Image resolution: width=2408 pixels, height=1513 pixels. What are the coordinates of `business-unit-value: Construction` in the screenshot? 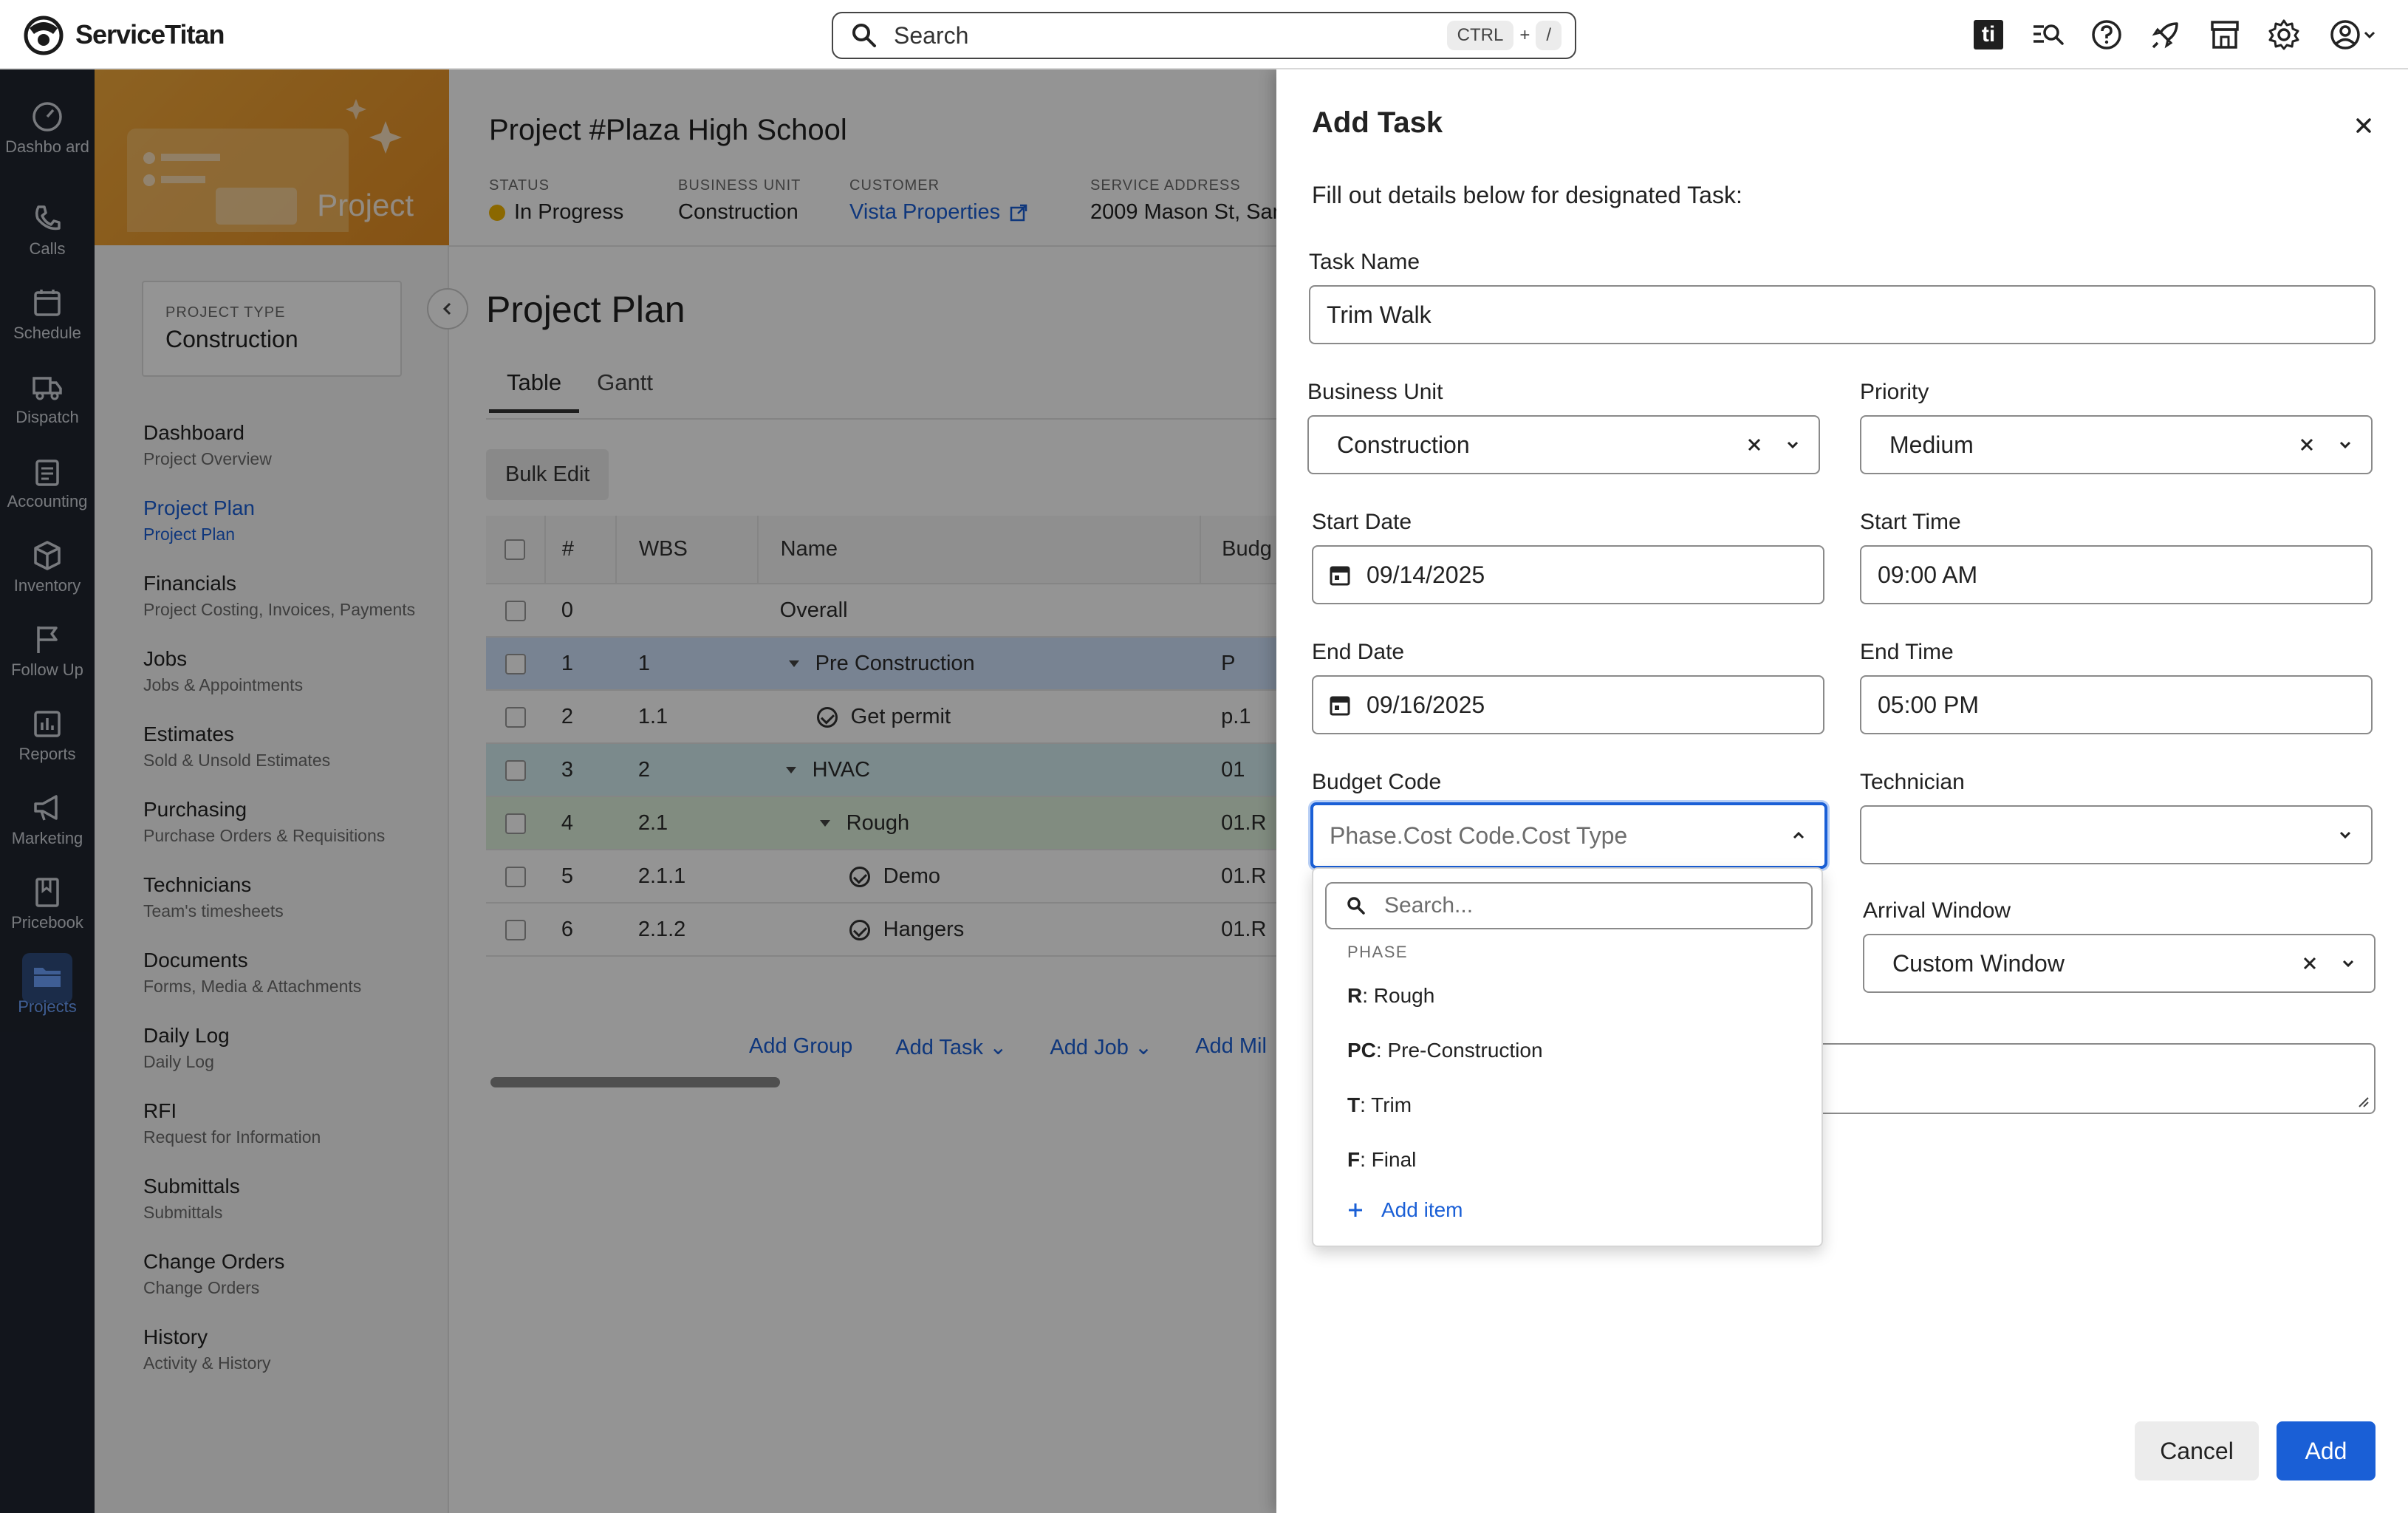 It's located at (1403, 444).